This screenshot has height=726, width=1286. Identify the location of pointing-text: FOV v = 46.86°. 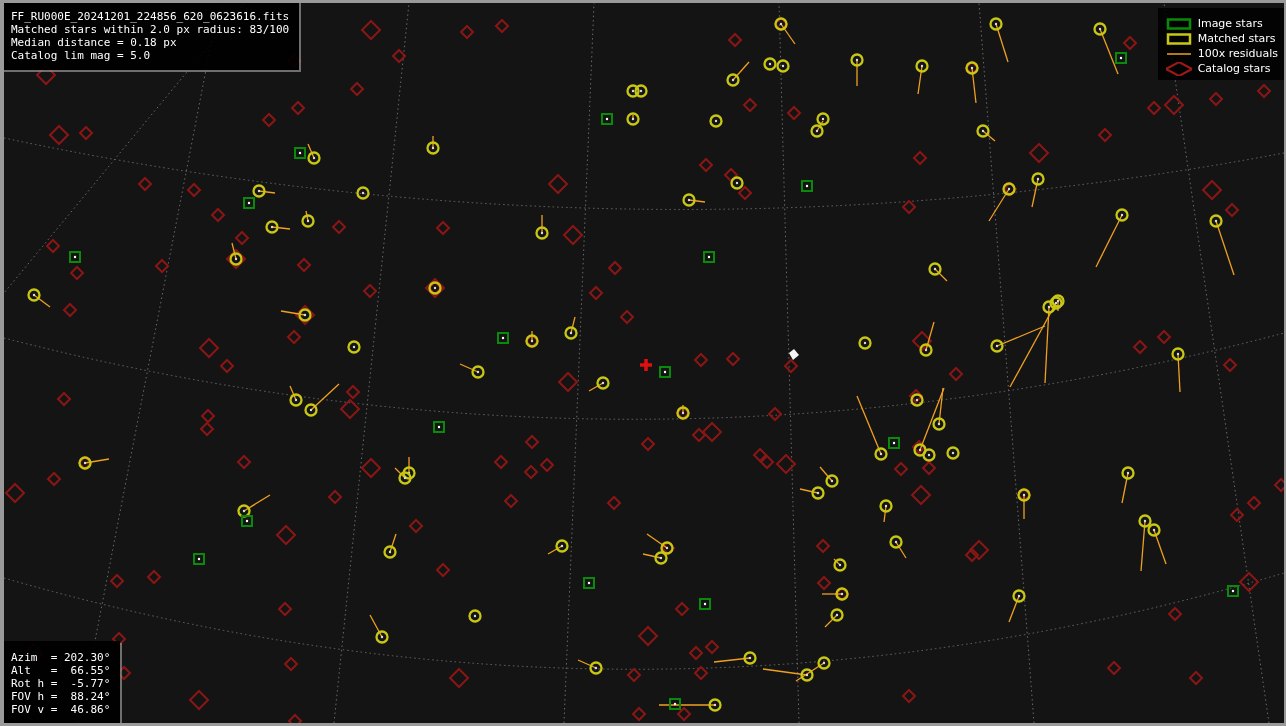
(61, 709).